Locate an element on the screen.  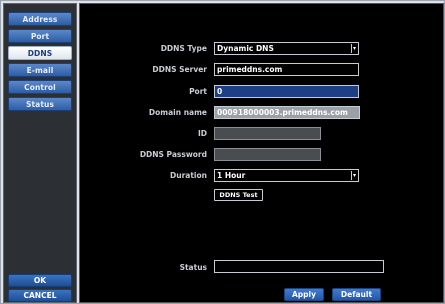
id-label: ID is located at coordinates (202, 133).